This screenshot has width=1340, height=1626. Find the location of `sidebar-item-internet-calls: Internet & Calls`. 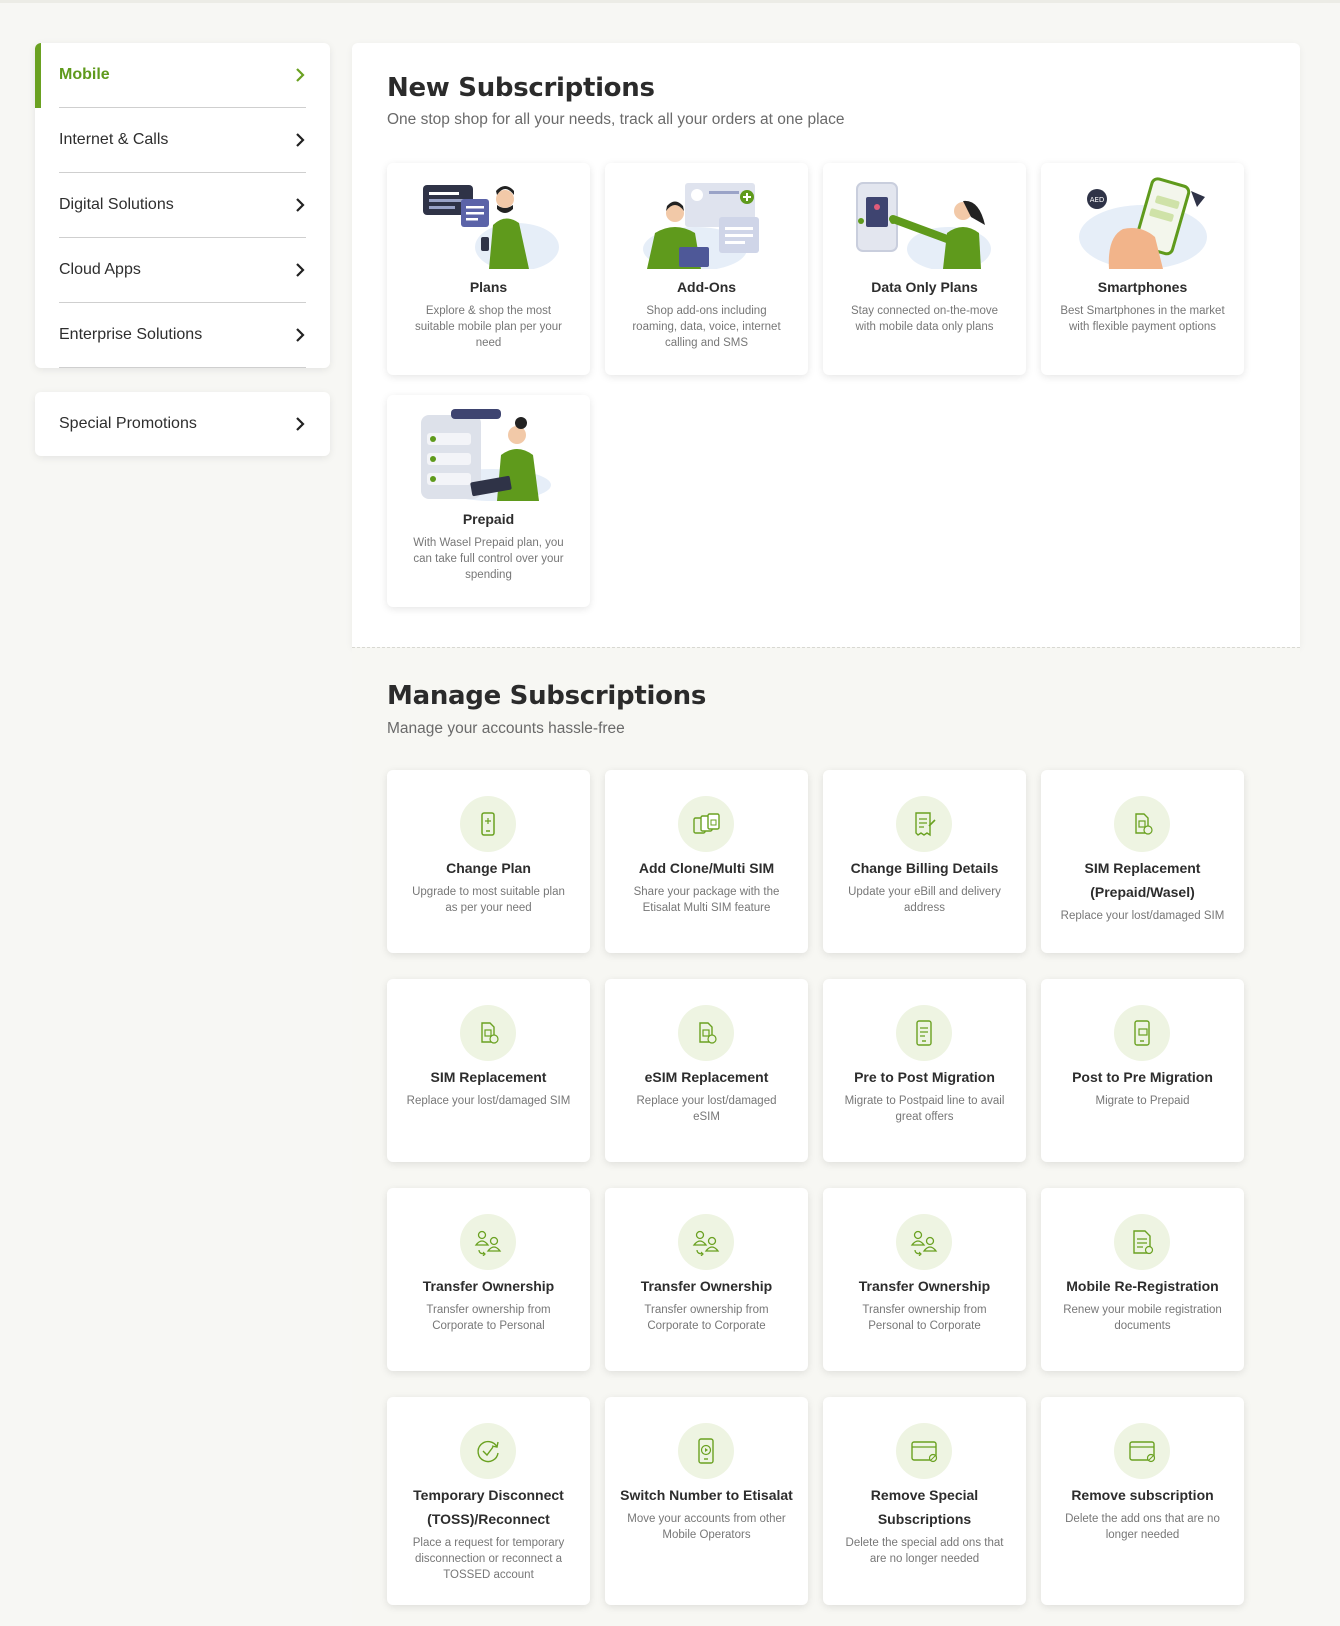

sidebar-item-internet-calls: Internet & Calls is located at coordinates (182, 140).